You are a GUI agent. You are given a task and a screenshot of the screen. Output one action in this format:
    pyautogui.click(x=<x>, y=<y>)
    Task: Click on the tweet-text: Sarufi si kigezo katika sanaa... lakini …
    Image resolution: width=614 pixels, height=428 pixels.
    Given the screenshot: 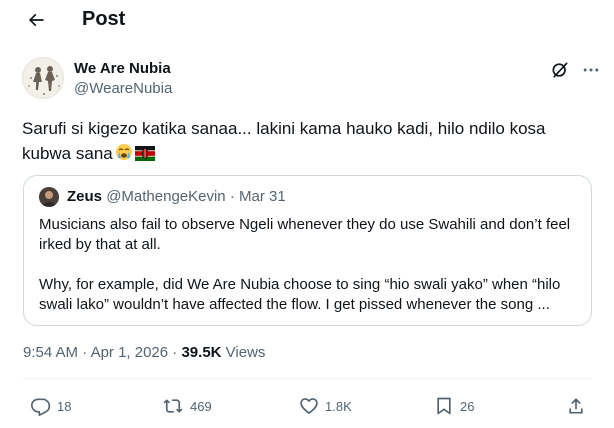 What is the action you would take?
    pyautogui.click(x=307, y=142)
    